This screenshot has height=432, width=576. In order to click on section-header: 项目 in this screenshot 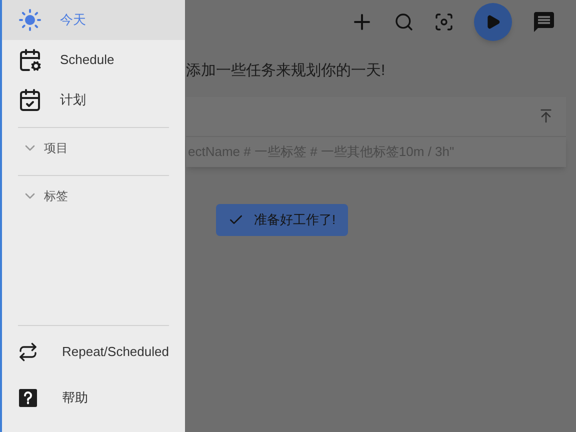, I will do `click(93, 148)`.